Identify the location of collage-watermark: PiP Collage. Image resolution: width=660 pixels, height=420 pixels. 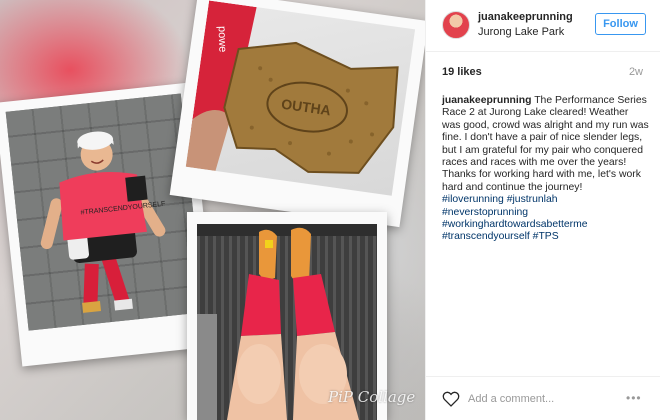
(372, 397).